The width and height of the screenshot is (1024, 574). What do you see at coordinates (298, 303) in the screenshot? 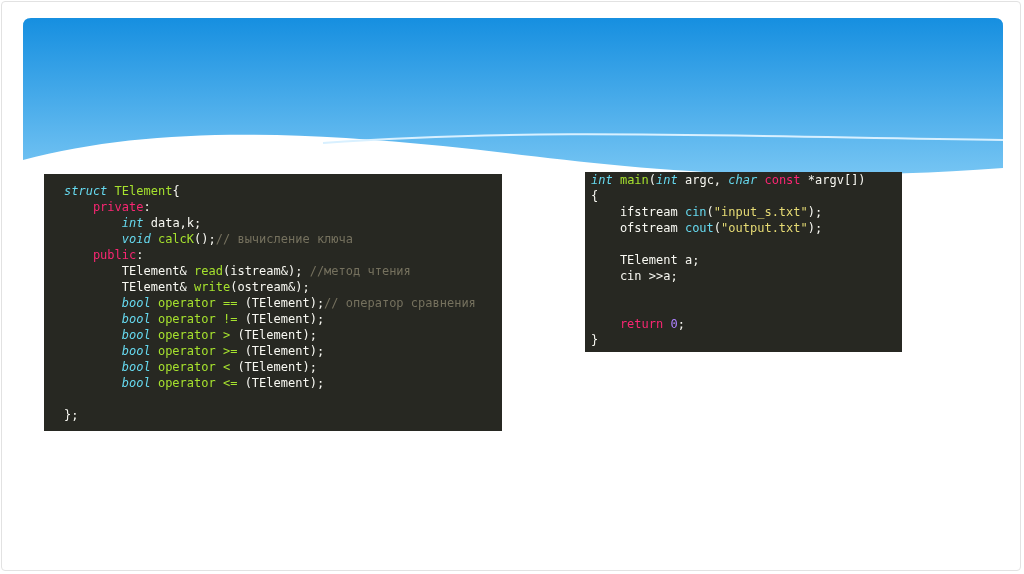
I see `code-line: bool operator == (TElement);// оператор сравнения` at bounding box center [298, 303].